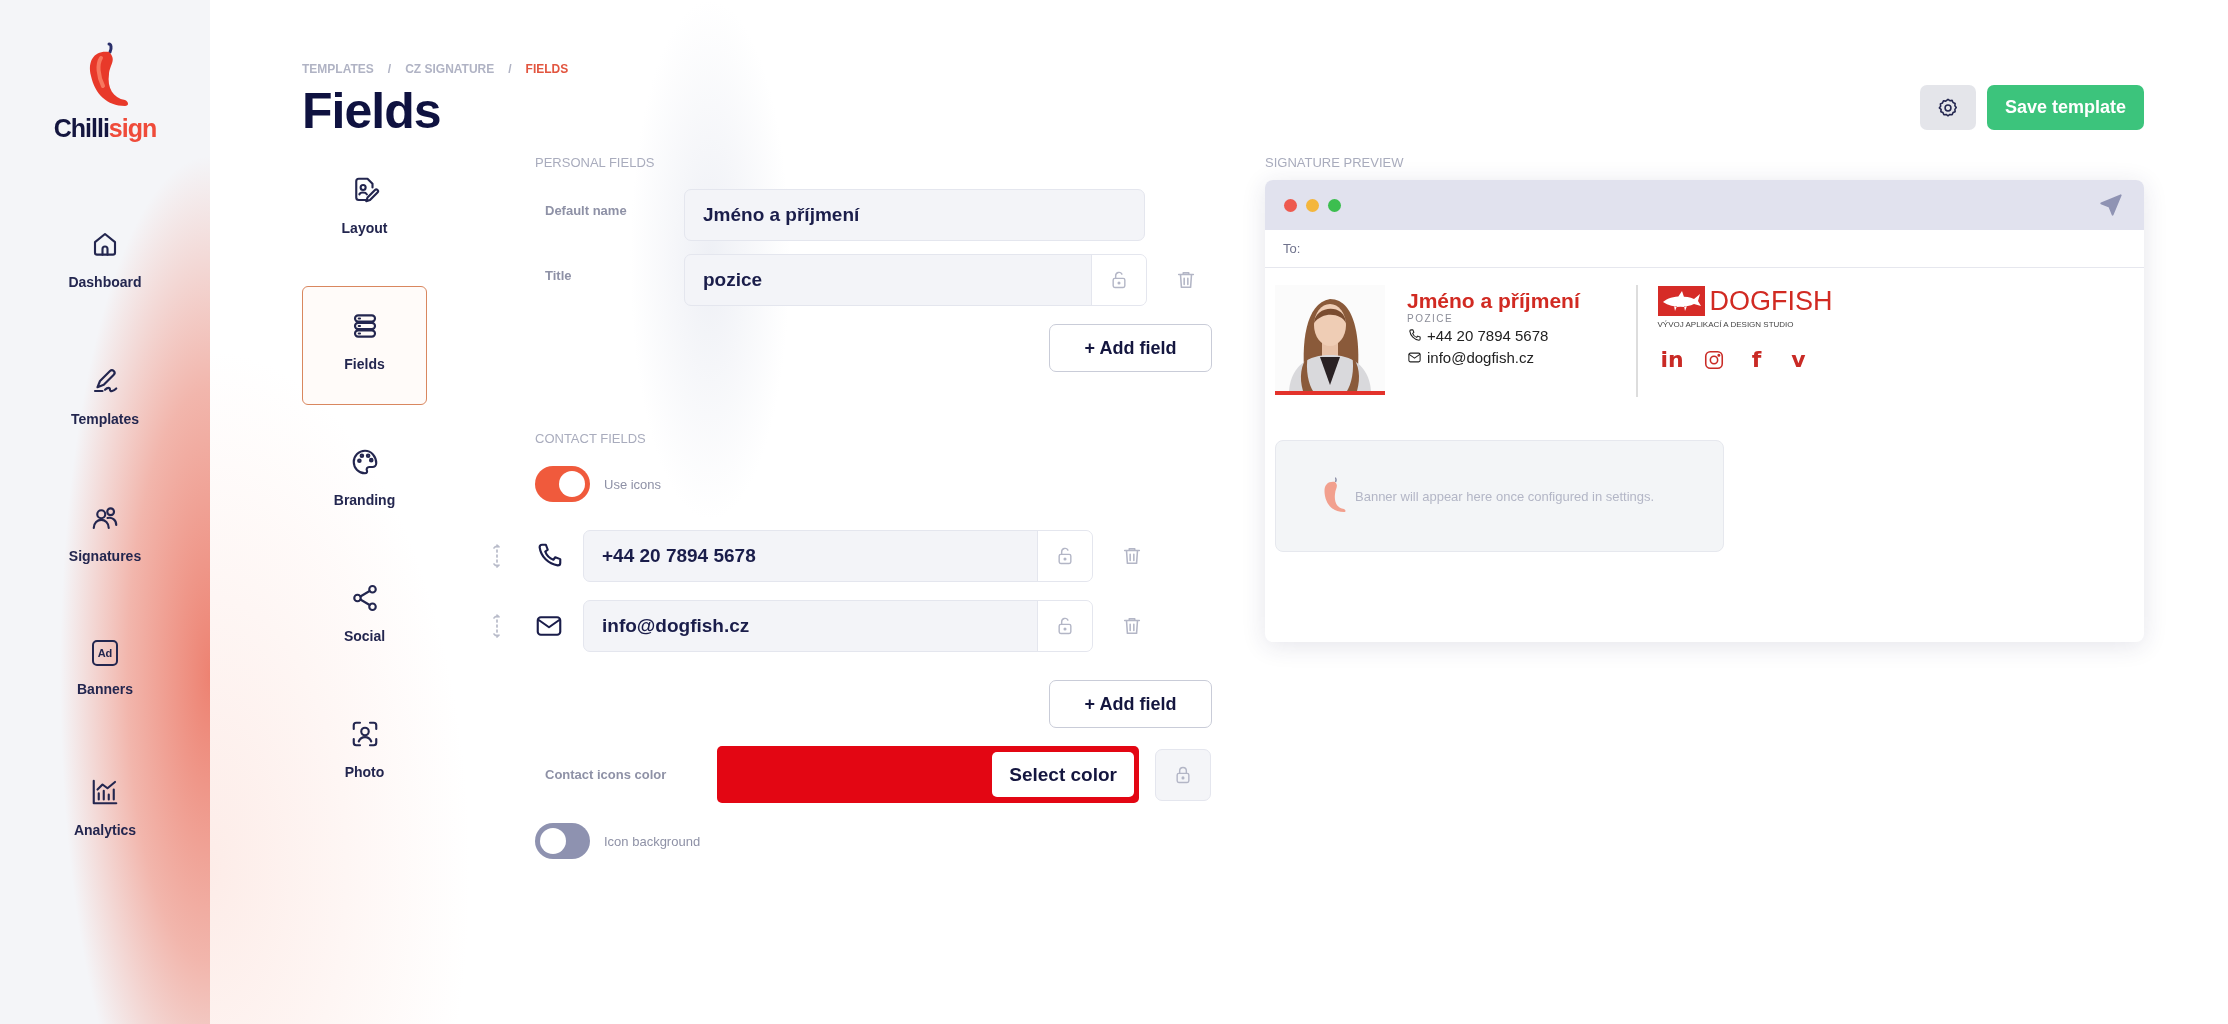 Image resolution: width=2228 pixels, height=1024 pixels. I want to click on company-tagline: VÝVOJ APLIKACÍ A DESIGN STUDIO, so click(1726, 324).